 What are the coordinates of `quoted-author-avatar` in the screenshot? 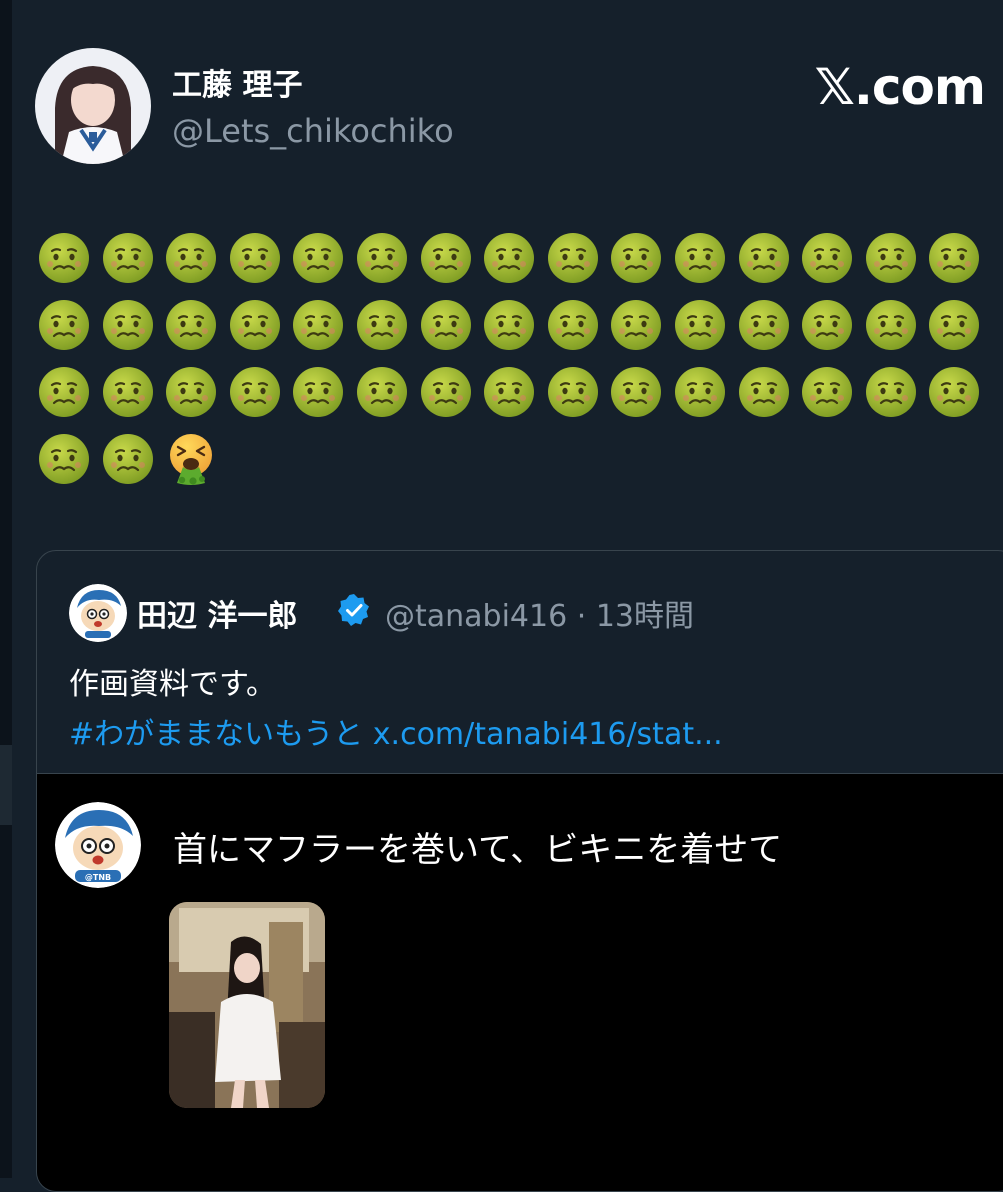 It's located at (98, 613).